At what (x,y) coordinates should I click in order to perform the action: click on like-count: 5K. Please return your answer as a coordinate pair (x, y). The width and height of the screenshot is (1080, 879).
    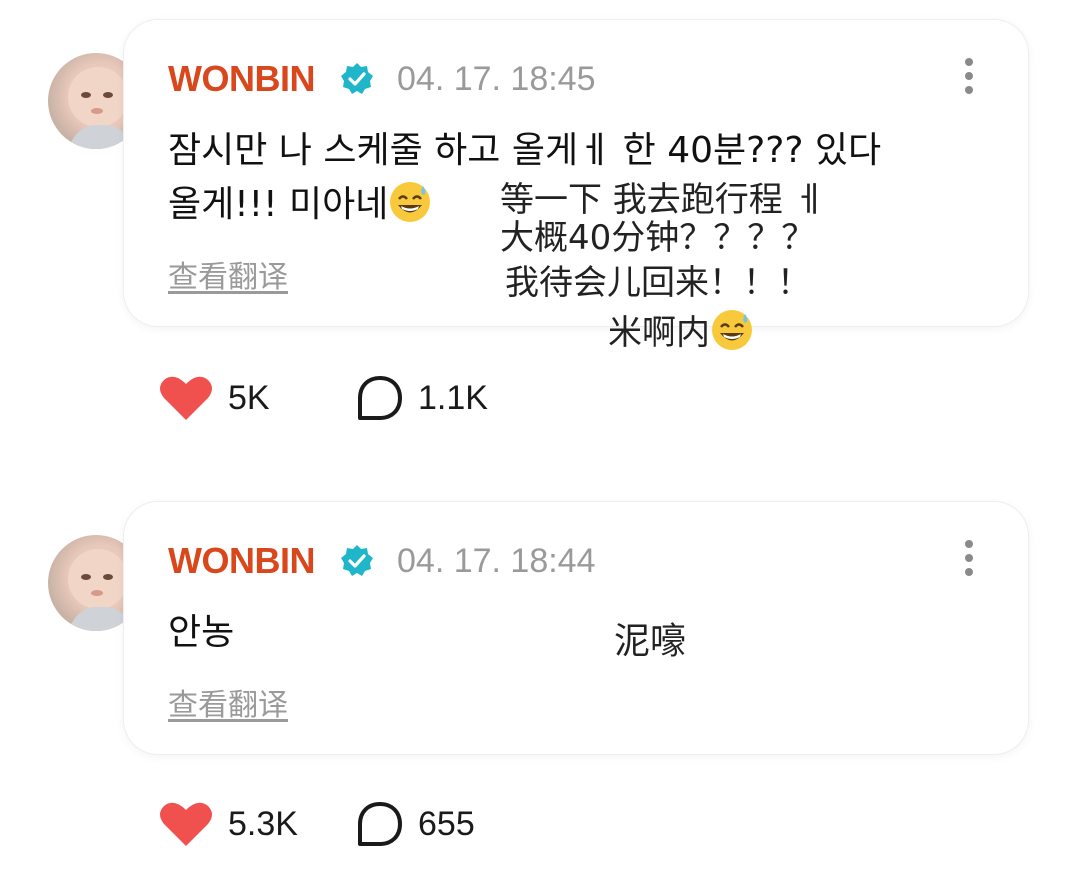
    Looking at the image, I should click on (249, 397).